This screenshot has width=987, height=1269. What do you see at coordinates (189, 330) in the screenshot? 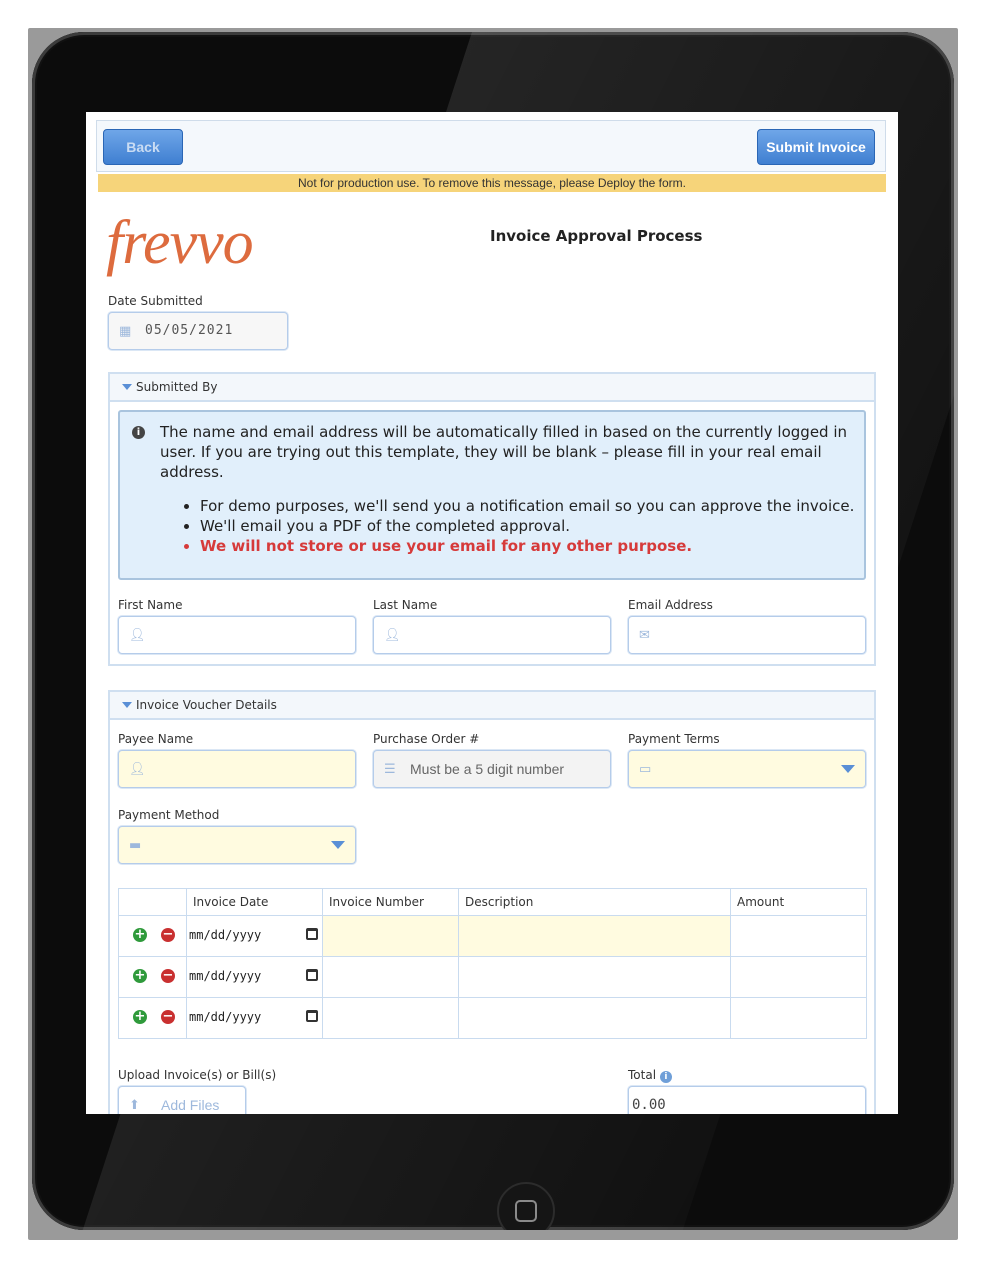
I see `date-submitted-value: 05/05/2021` at bounding box center [189, 330].